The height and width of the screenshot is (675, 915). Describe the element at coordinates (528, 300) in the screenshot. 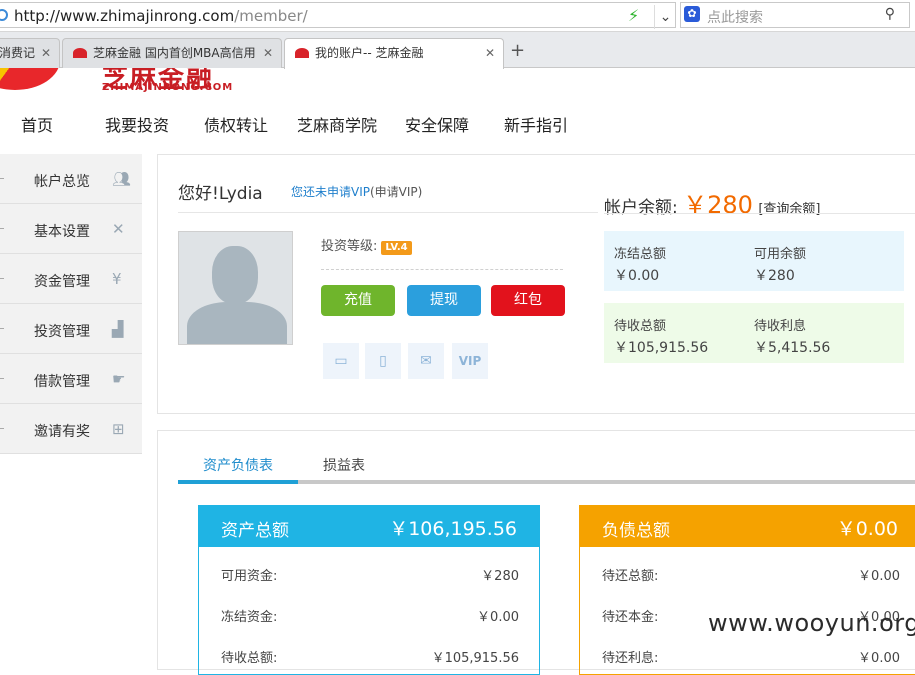

I see `red-packet-button: 红包` at that location.